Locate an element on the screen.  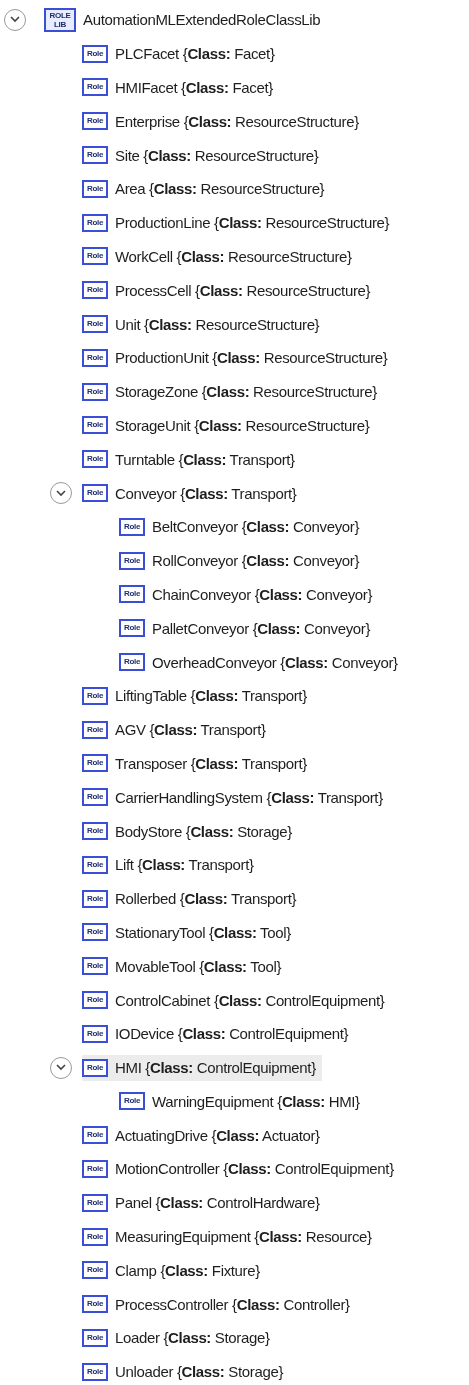
tree-item: Conveyor {Class: Transport} is located at coordinates (206, 493).